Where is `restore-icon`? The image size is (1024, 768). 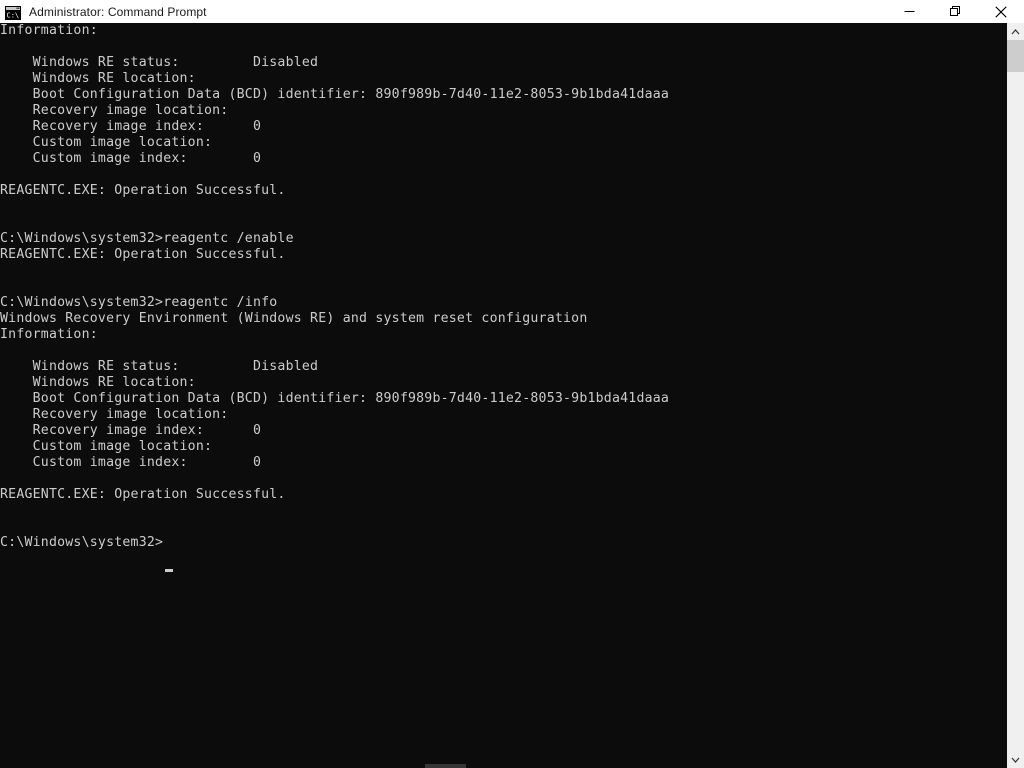 restore-icon is located at coordinates (954, 11).